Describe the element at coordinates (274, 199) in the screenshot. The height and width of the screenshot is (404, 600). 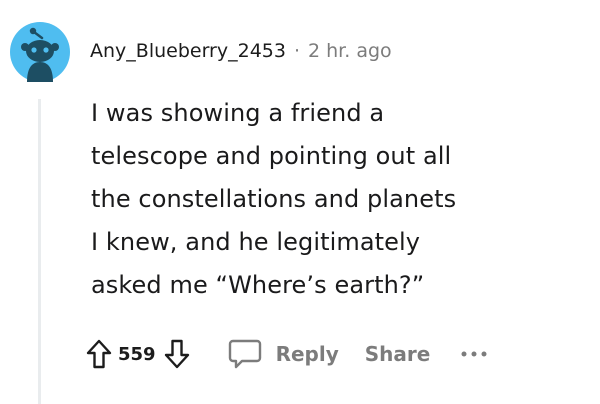
I see `comment-body-line: the constellations and planets` at that location.